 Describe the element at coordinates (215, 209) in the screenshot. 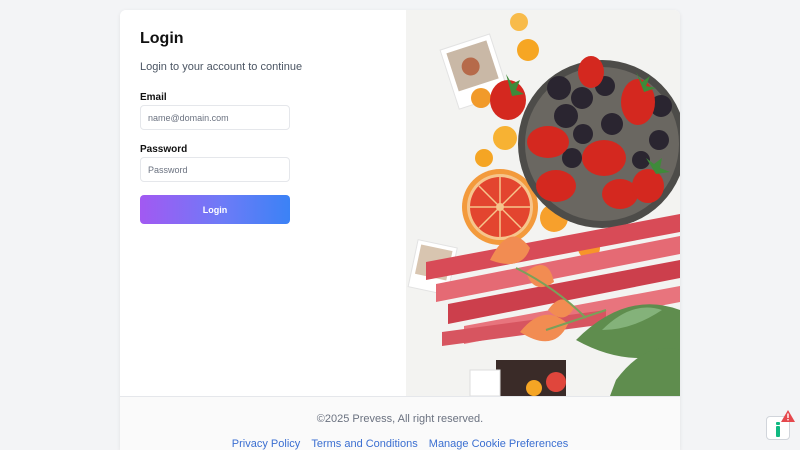

I see `login-button: Login` at that location.